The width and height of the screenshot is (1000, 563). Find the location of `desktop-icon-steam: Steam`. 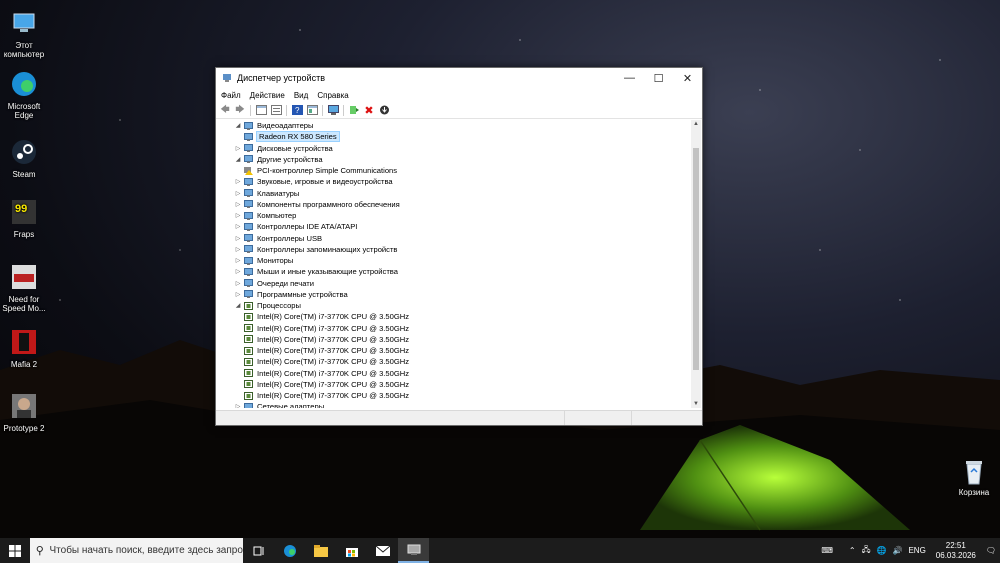

desktop-icon-steam: Steam is located at coordinates (24, 158).